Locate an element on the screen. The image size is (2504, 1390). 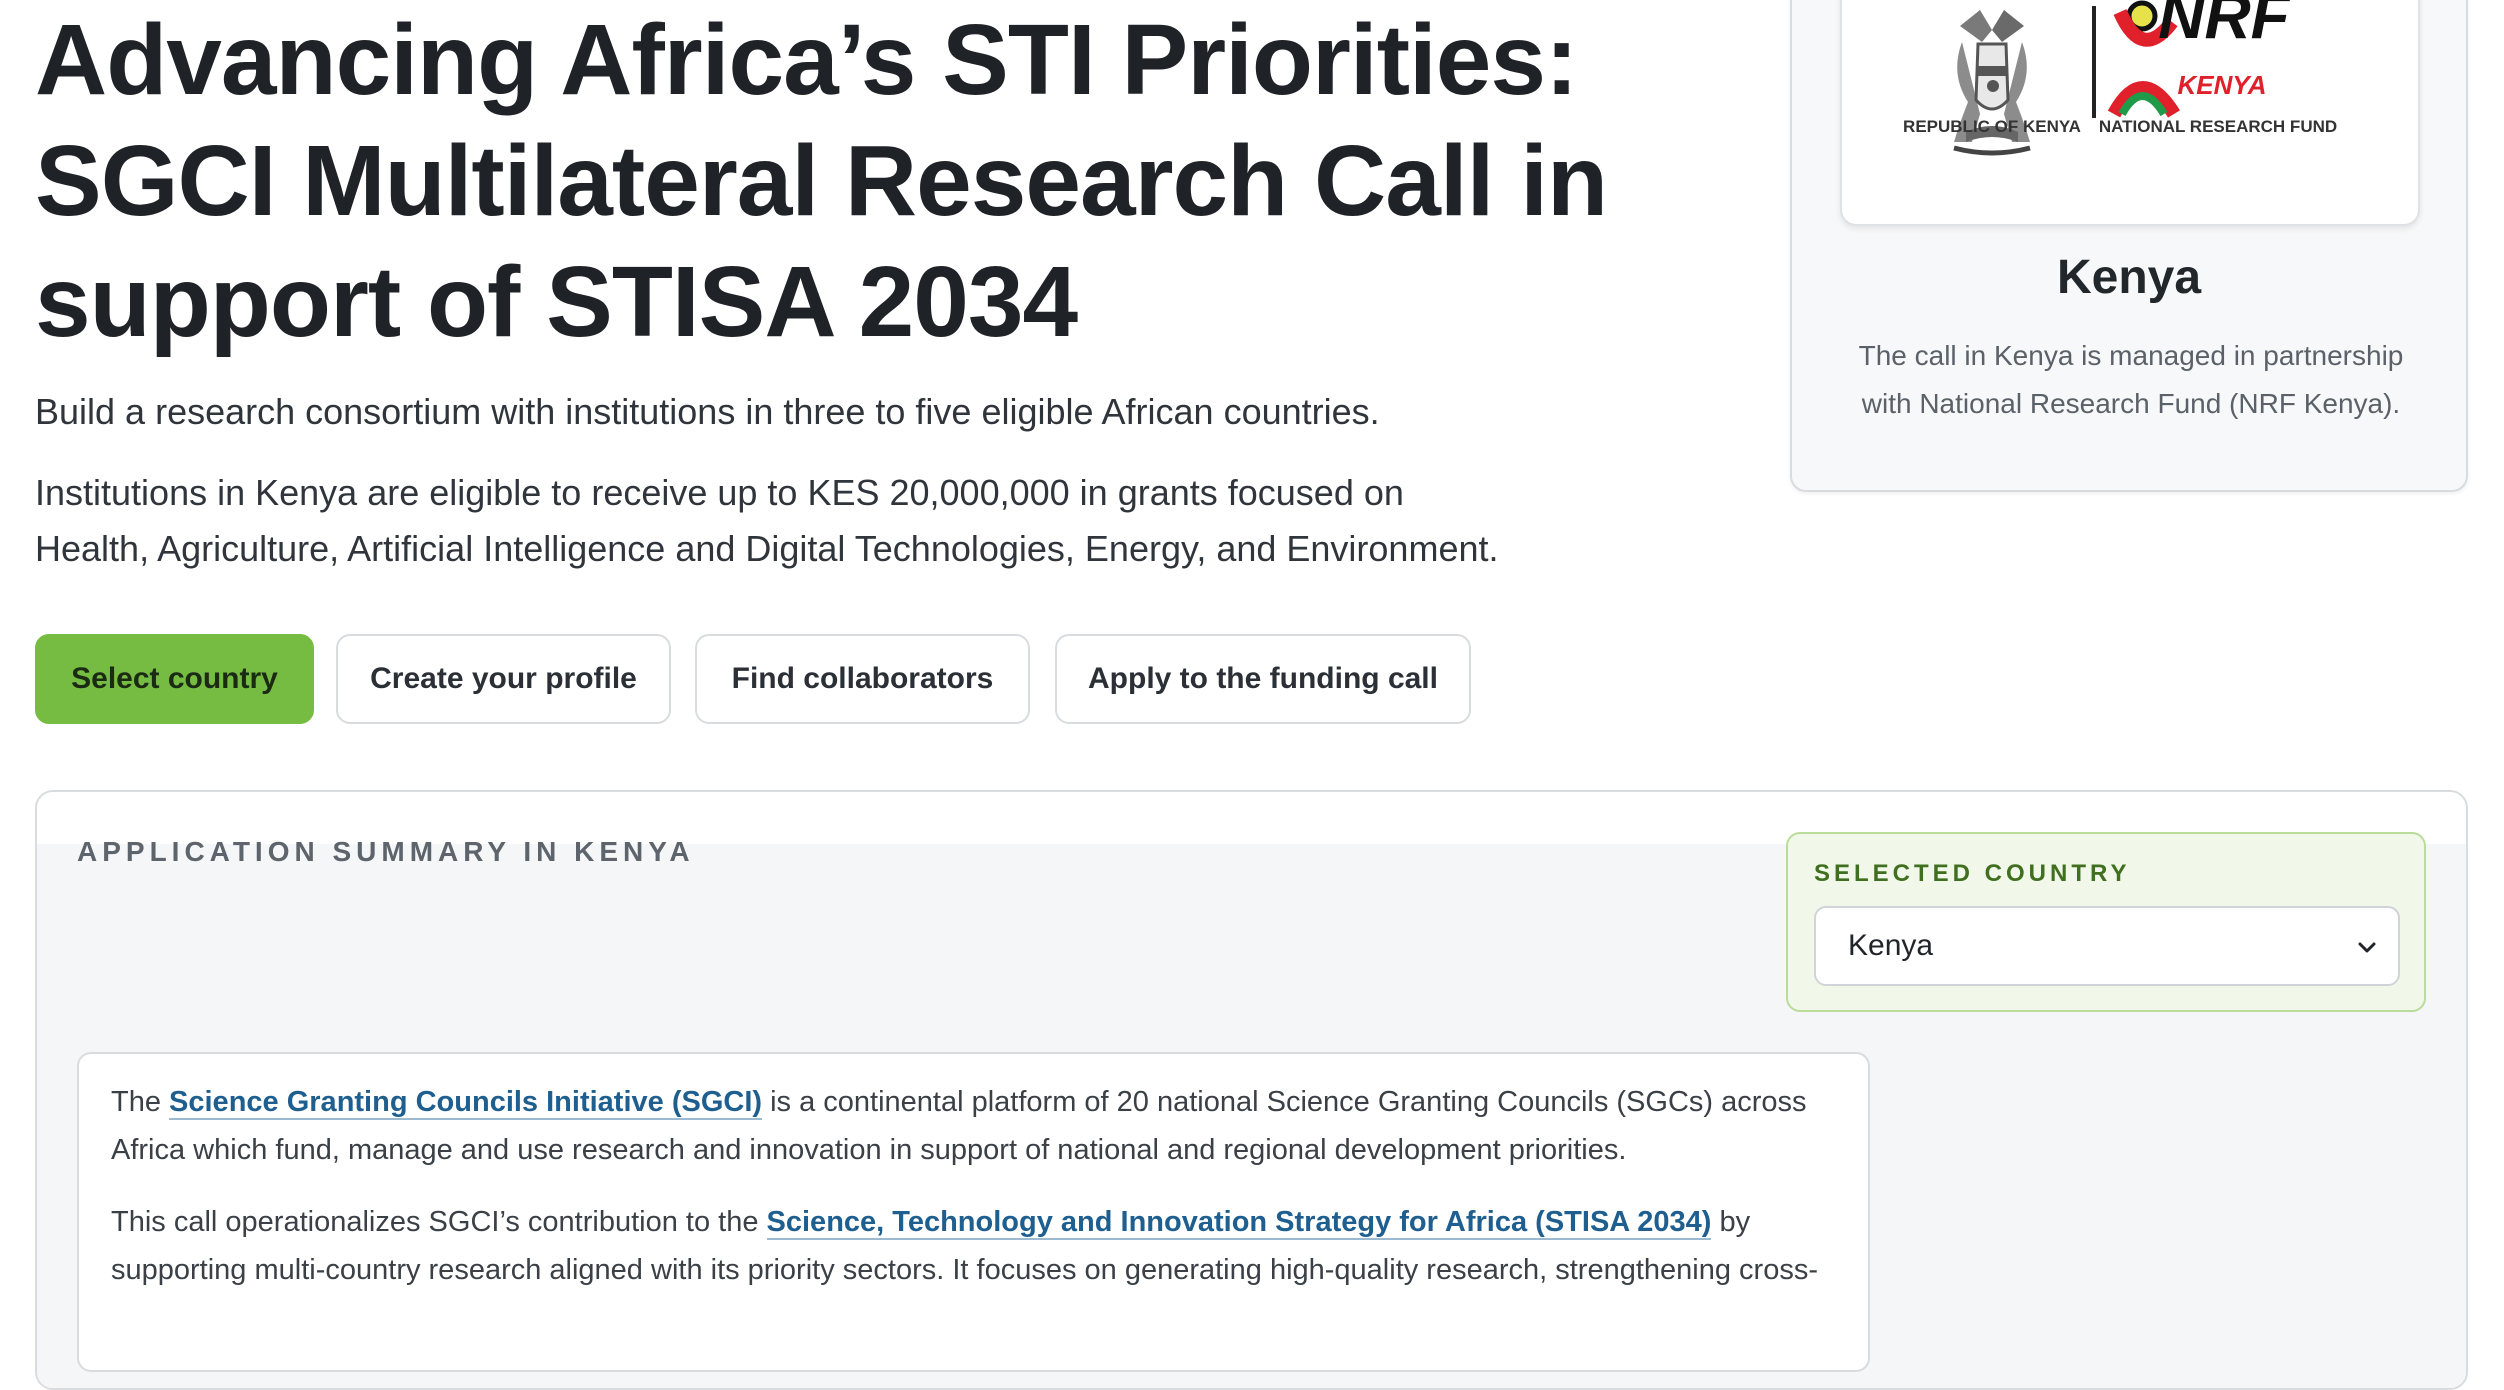
nrf-wordmark: NRF is located at coordinates (2224, 26).